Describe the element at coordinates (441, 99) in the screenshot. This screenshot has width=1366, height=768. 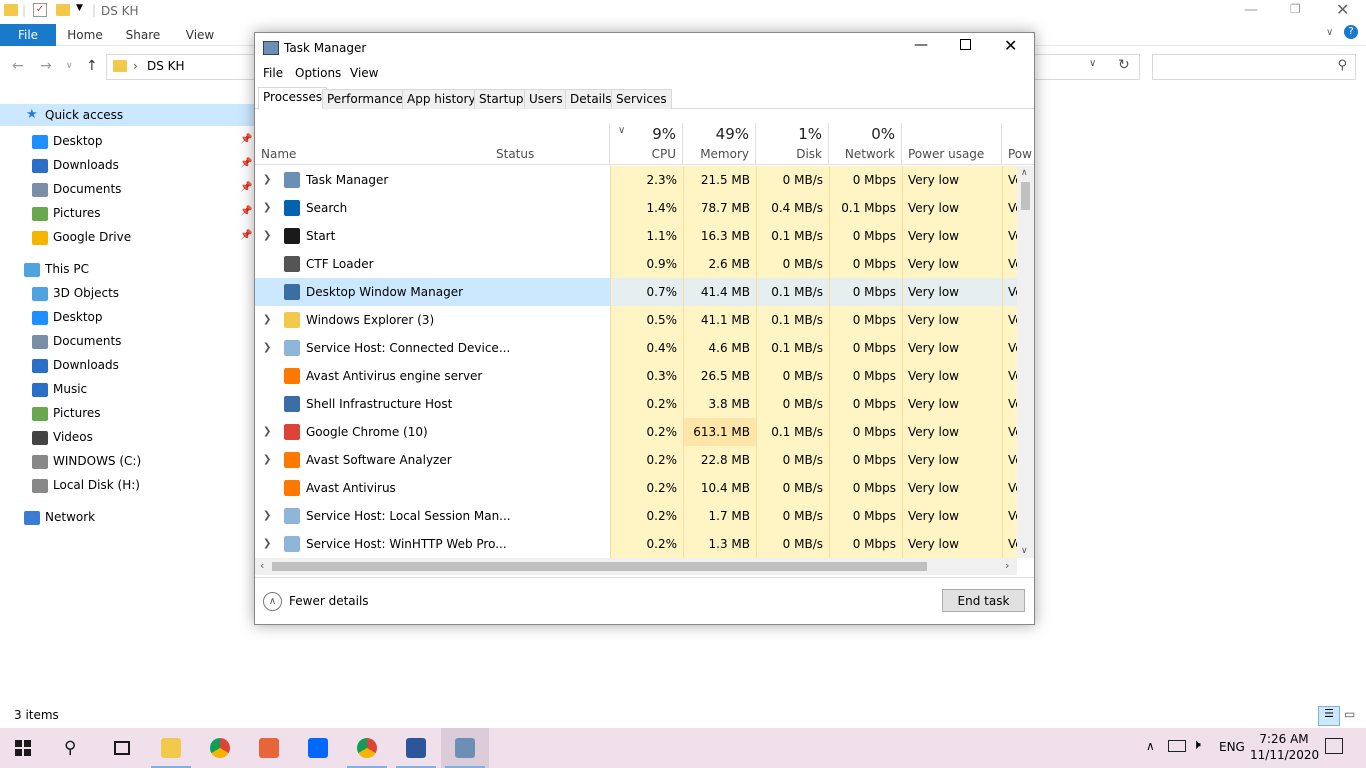
I see `tab-app-history: App history` at that location.